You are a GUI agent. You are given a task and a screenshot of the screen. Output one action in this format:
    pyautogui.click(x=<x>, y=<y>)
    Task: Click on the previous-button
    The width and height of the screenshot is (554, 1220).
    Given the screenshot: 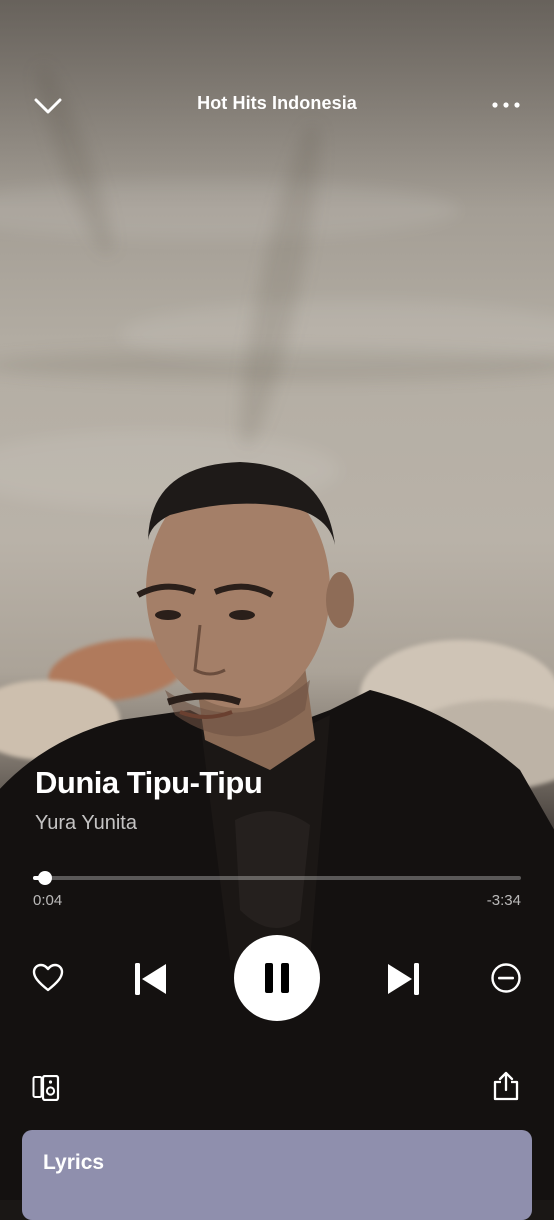 What is the action you would take?
    pyautogui.click(x=150, y=979)
    